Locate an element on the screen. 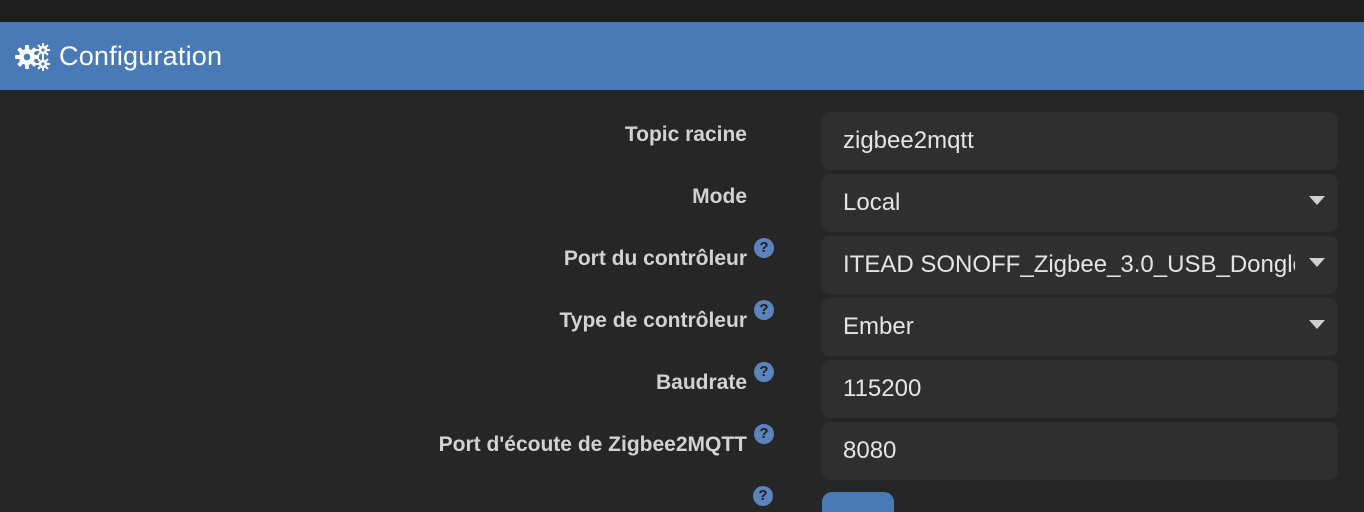 The image size is (1364, 512). topic-racine-input: zigbee2mqtt is located at coordinates (1079, 141).